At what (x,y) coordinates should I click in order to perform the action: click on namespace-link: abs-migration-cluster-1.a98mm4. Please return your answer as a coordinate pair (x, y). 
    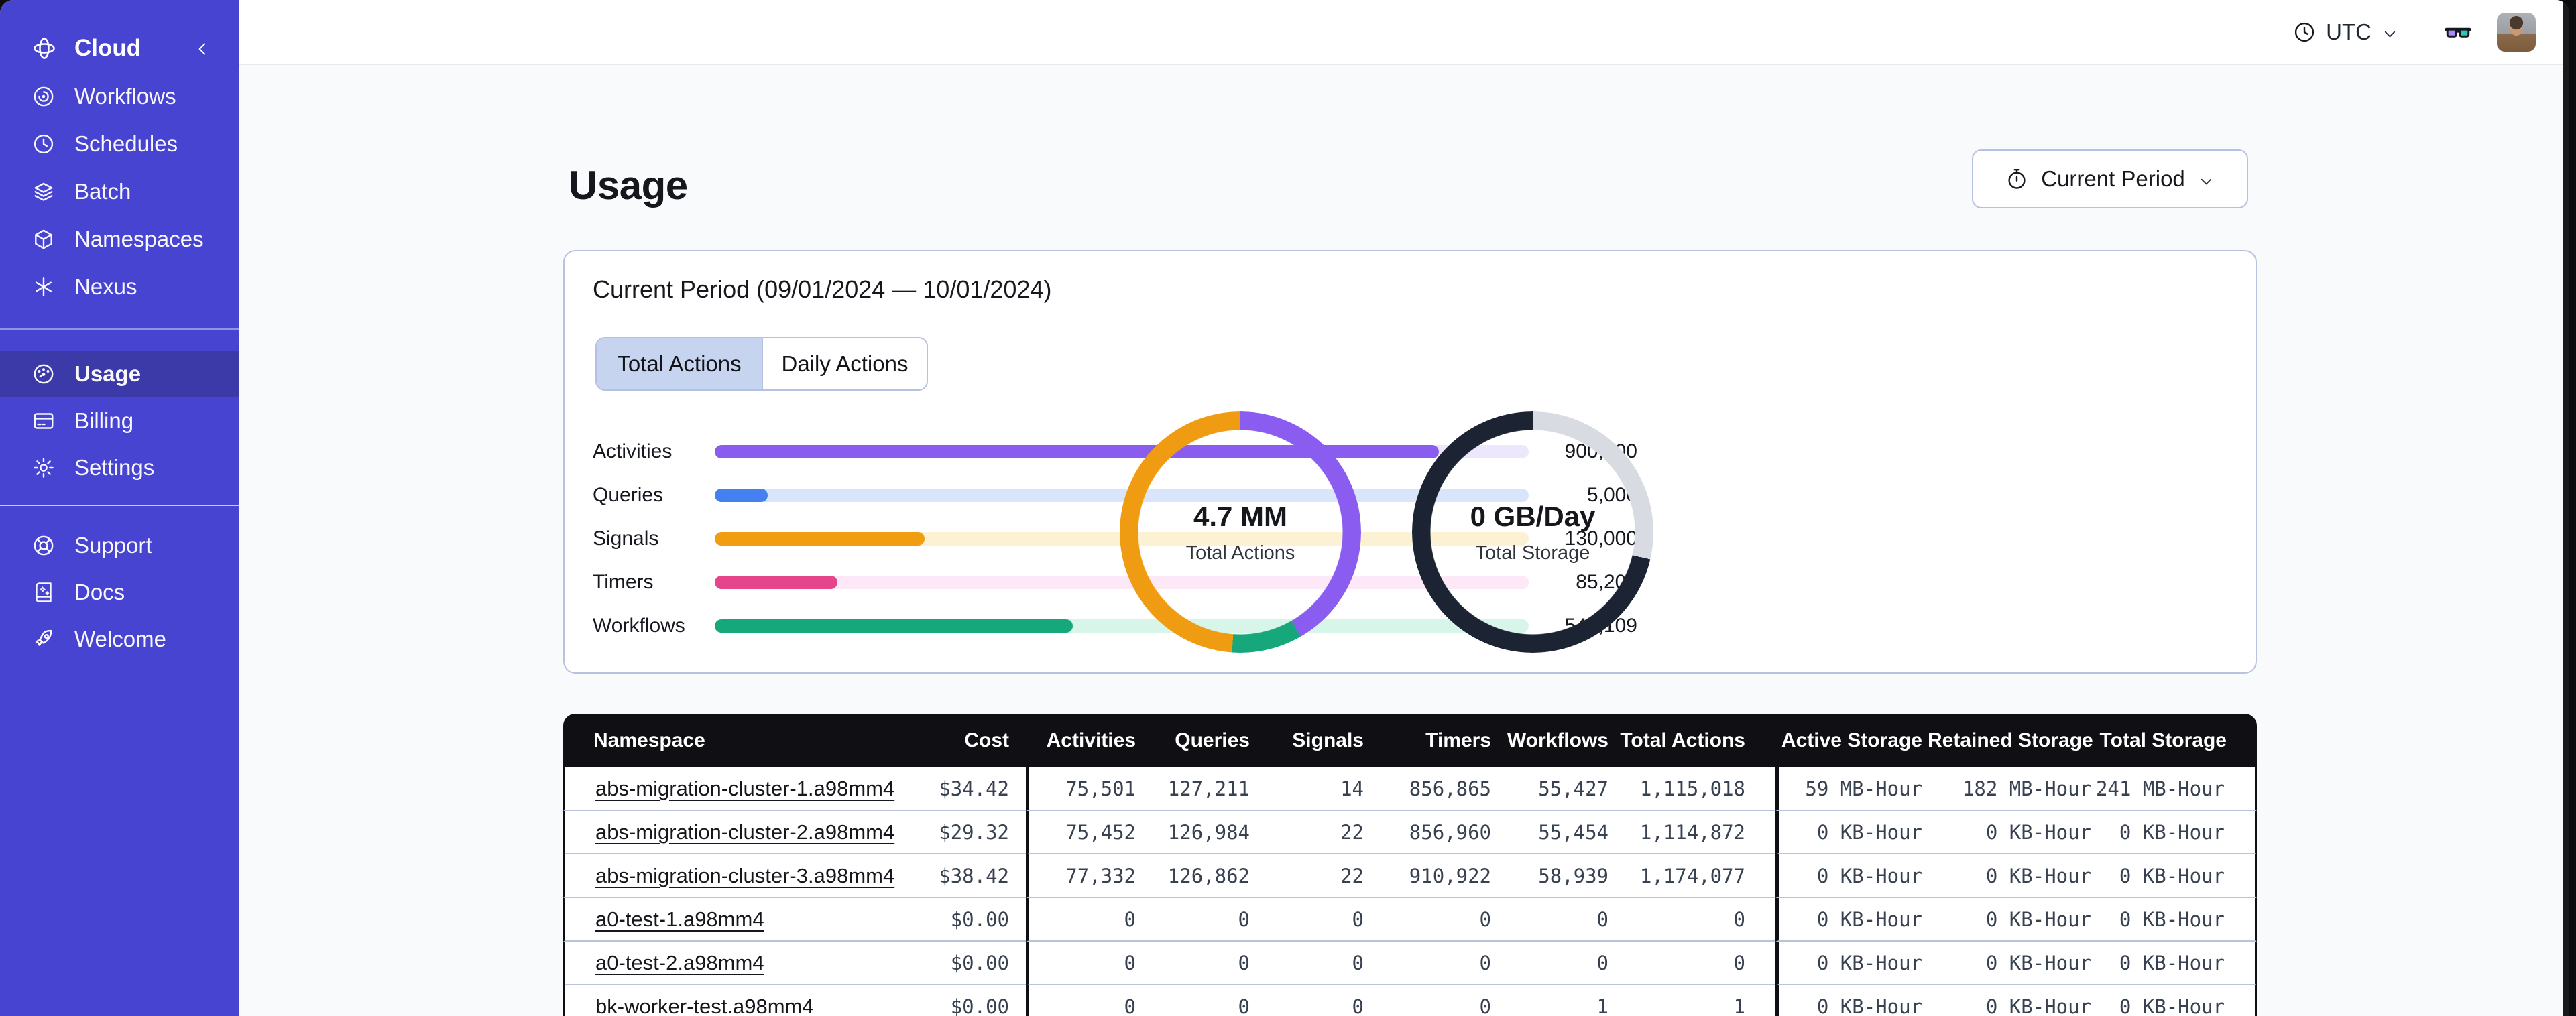
    Looking at the image, I should click on (744, 788).